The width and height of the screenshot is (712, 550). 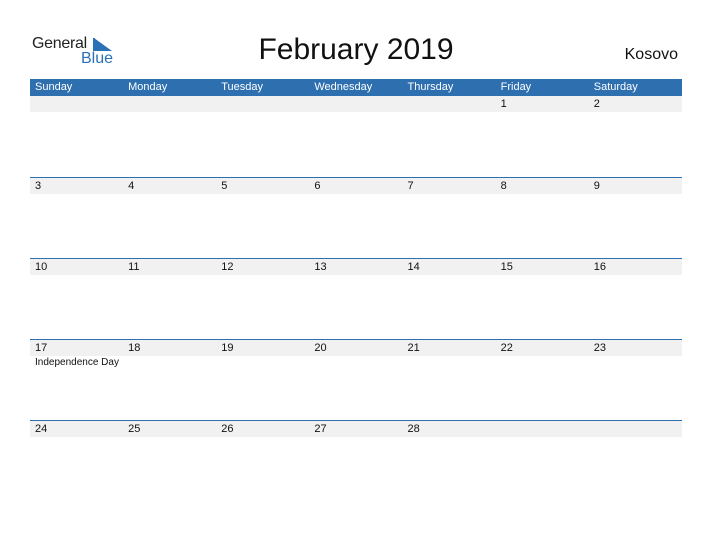 I want to click on day-number: 10, so click(x=41, y=267).